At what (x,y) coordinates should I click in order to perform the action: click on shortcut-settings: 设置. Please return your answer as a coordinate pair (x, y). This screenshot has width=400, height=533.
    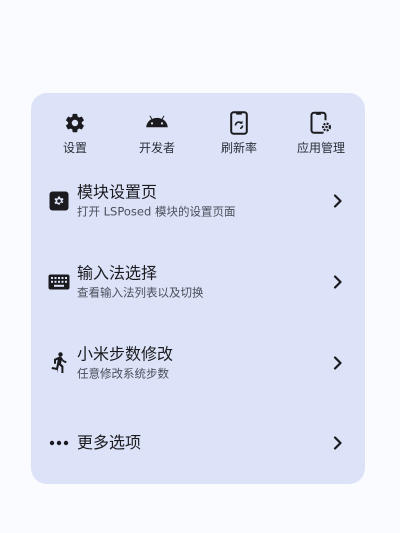
    Looking at the image, I should click on (75, 136).